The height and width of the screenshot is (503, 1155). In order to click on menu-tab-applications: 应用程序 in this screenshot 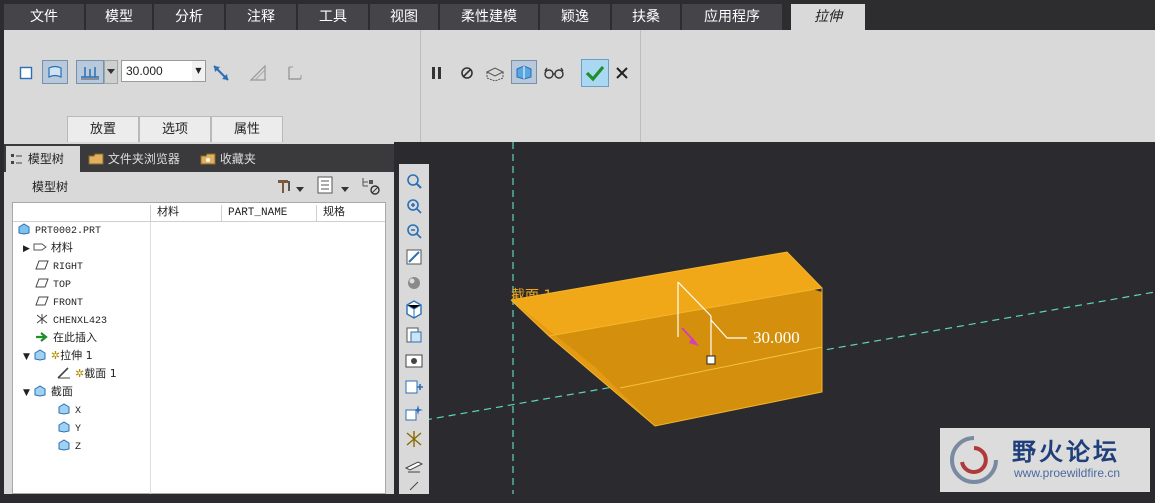, I will do `click(732, 17)`.